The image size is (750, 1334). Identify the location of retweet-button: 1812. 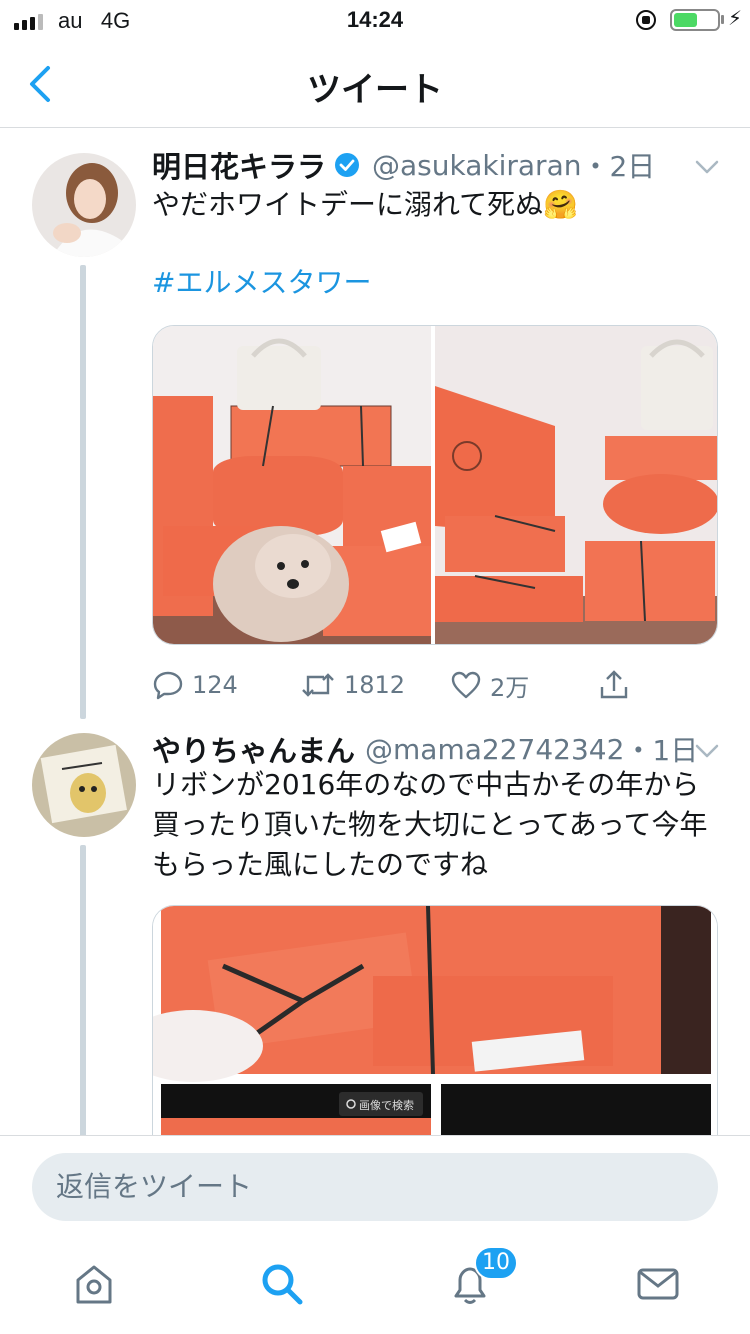
(352, 685).